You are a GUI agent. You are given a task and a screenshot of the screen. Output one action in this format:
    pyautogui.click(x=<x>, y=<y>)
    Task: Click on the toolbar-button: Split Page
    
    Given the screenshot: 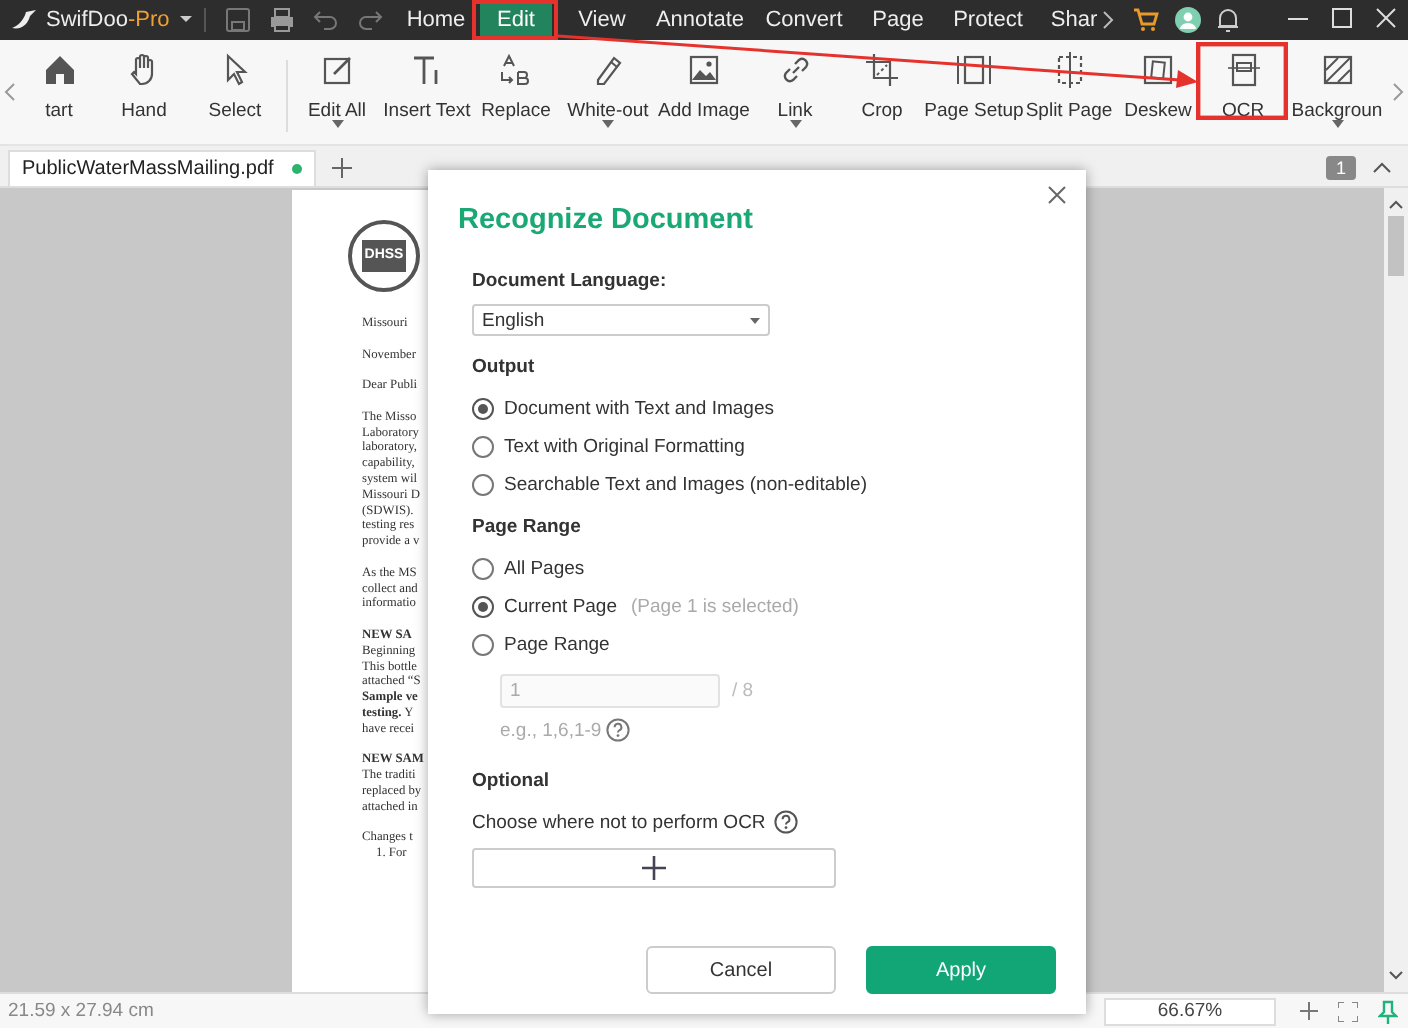 What is the action you would take?
    pyautogui.click(x=1069, y=92)
    